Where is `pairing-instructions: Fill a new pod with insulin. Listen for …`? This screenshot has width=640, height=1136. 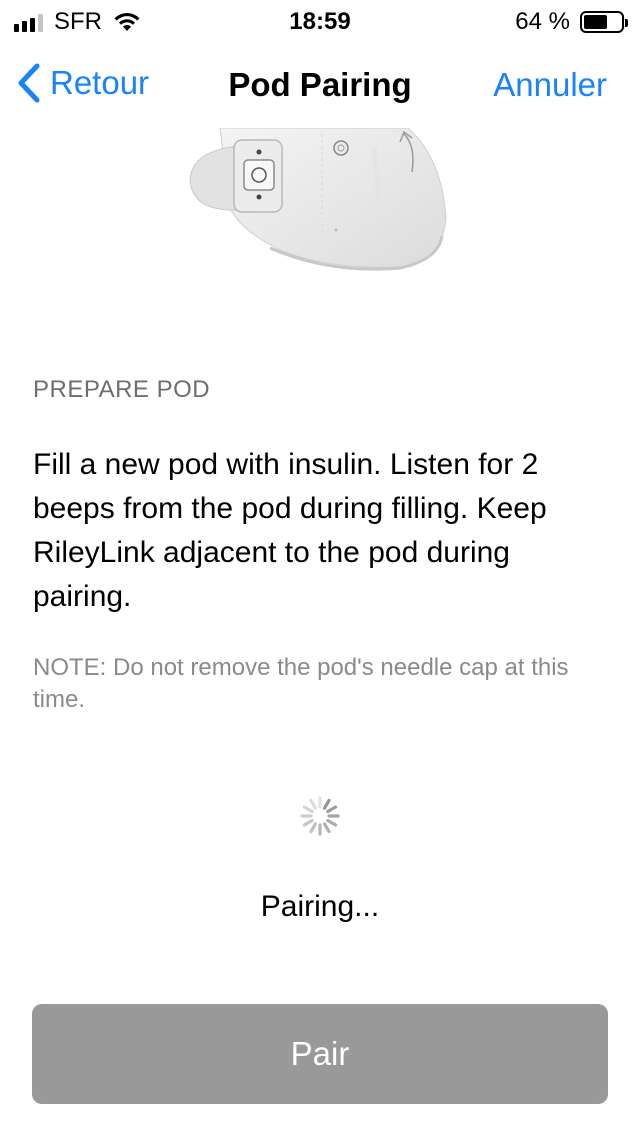
pairing-instructions: Fill a new pod with insulin. Listen for … is located at coordinates (290, 530).